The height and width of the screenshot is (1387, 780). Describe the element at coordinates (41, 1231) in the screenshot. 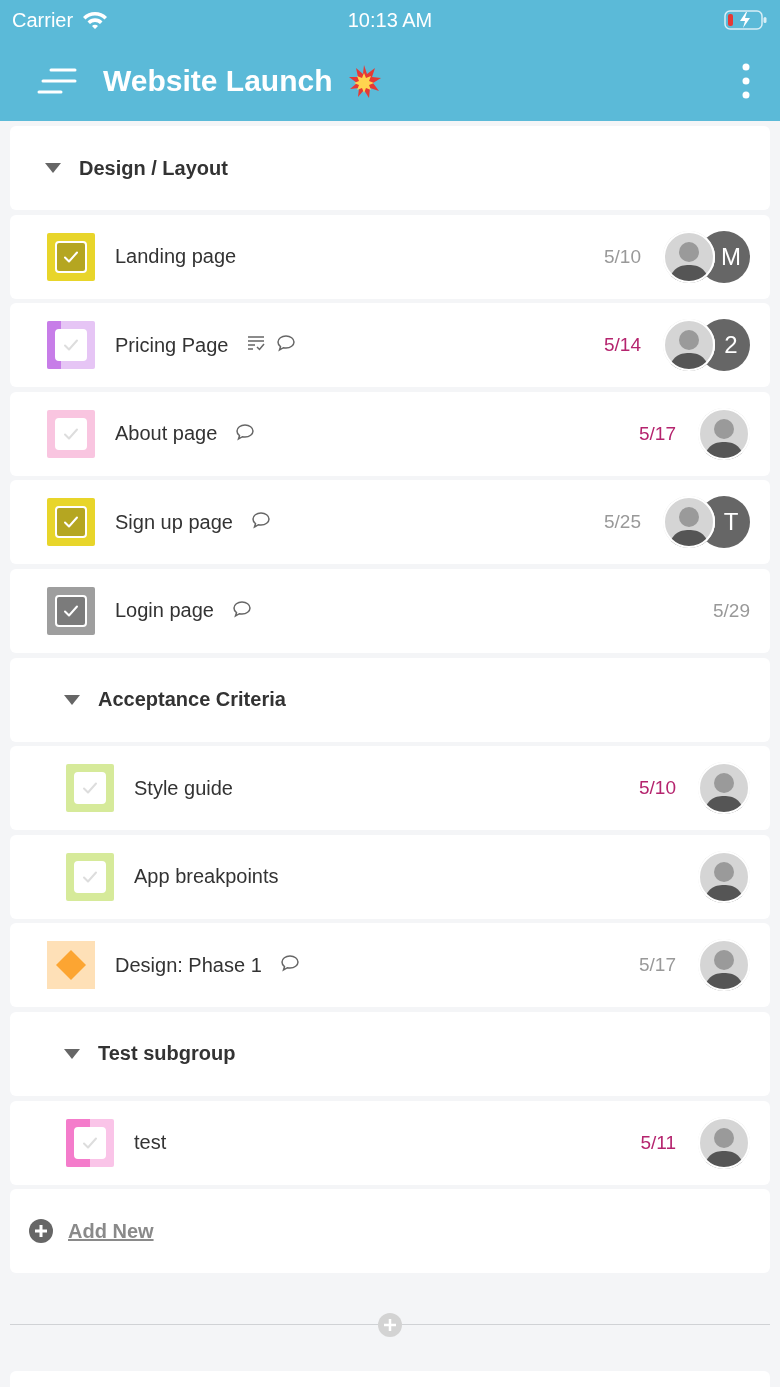

I see `add-icon` at that location.